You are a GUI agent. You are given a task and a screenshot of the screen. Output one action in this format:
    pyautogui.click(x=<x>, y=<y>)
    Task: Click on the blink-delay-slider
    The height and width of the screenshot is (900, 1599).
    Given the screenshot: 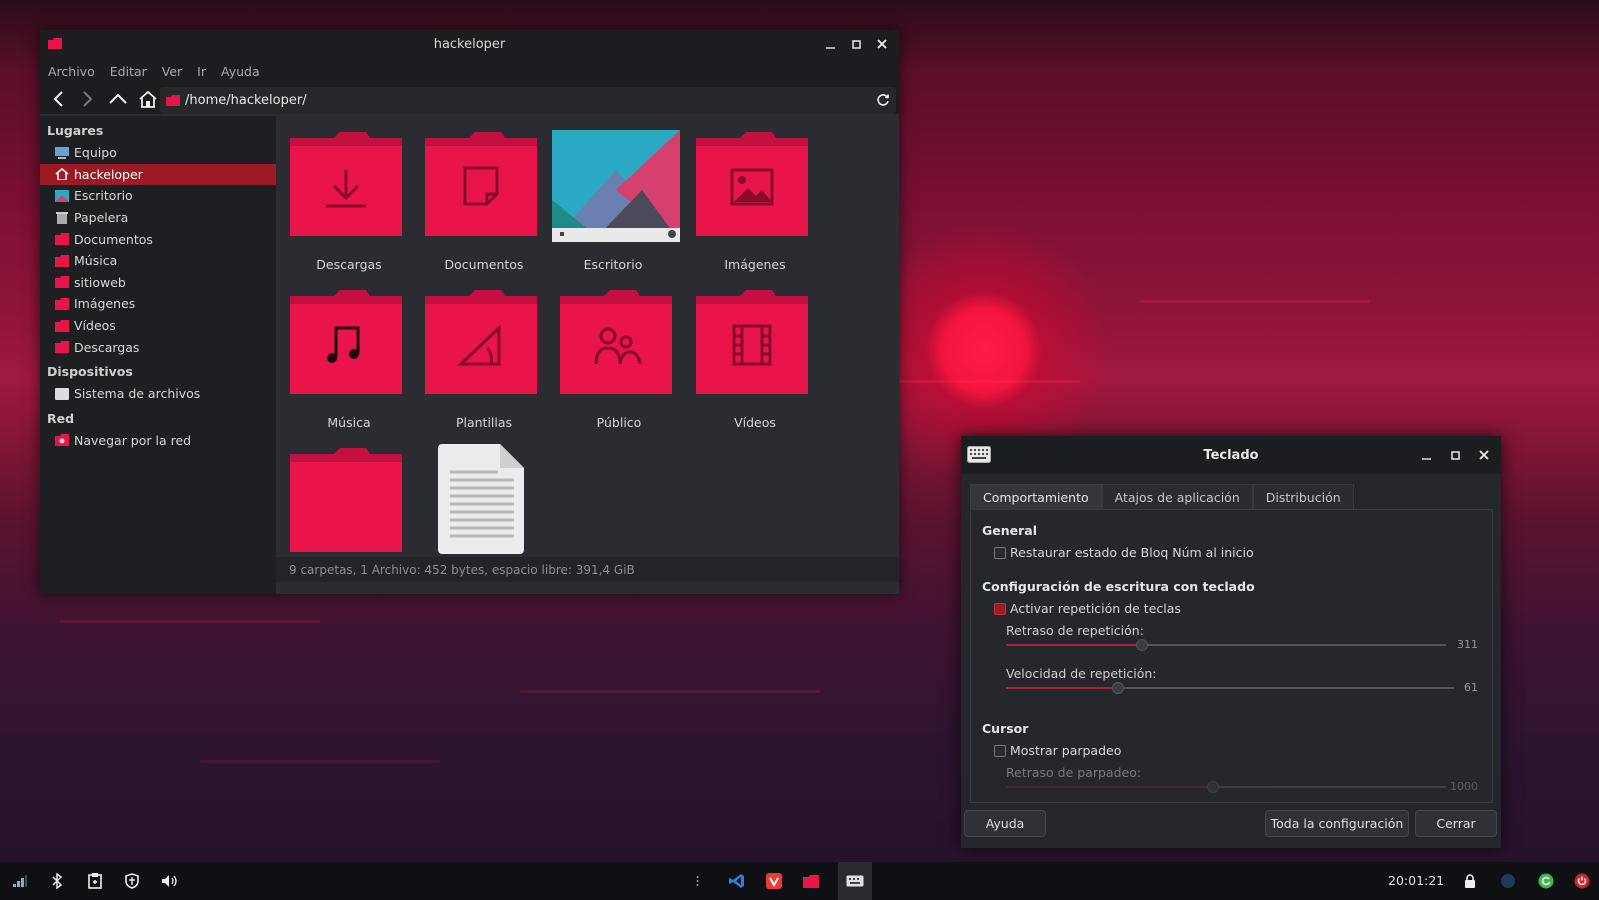 What is the action you would take?
    pyautogui.click(x=1226, y=787)
    